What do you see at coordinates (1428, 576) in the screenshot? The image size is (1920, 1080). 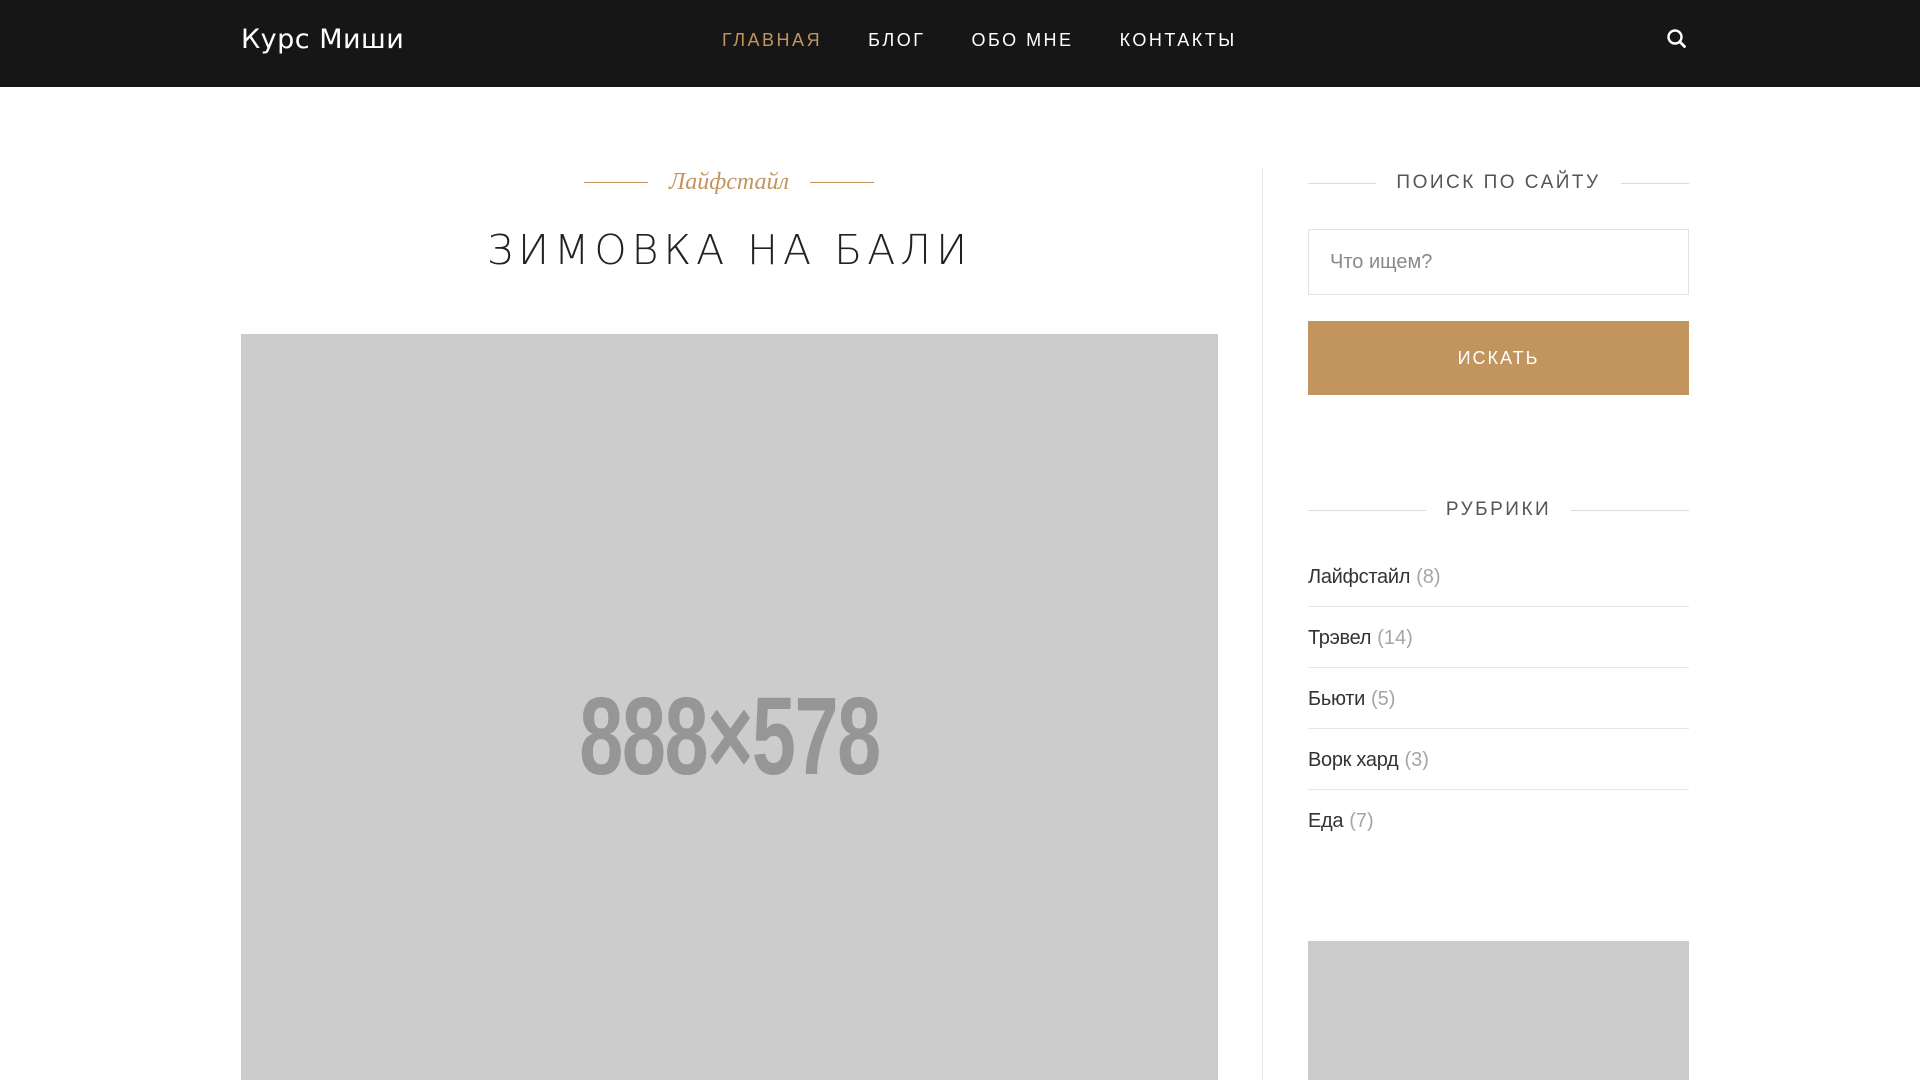 I see `category-count: (8)` at bounding box center [1428, 576].